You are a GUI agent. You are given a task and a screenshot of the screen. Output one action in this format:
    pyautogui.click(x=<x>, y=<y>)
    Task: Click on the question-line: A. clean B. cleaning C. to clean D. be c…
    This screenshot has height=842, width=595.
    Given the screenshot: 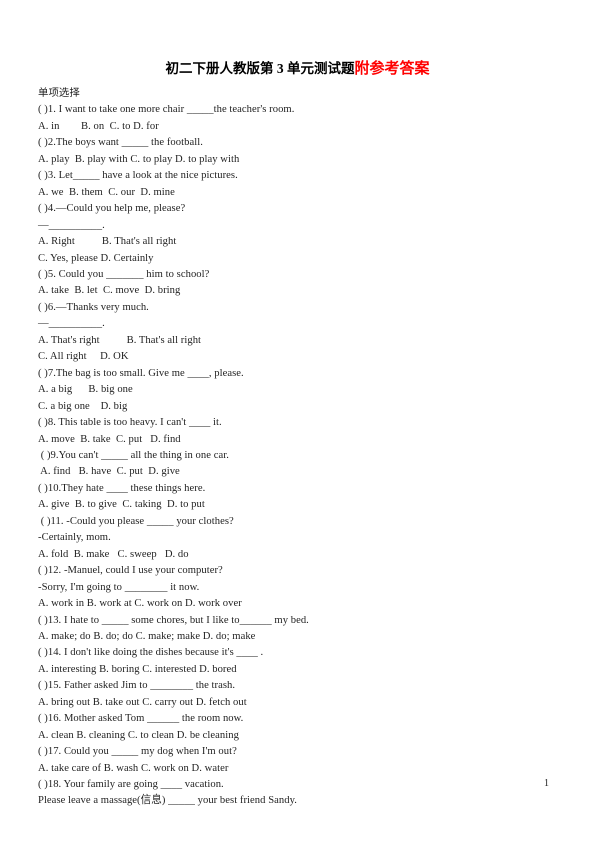 What is the action you would take?
    pyautogui.click(x=138, y=735)
    